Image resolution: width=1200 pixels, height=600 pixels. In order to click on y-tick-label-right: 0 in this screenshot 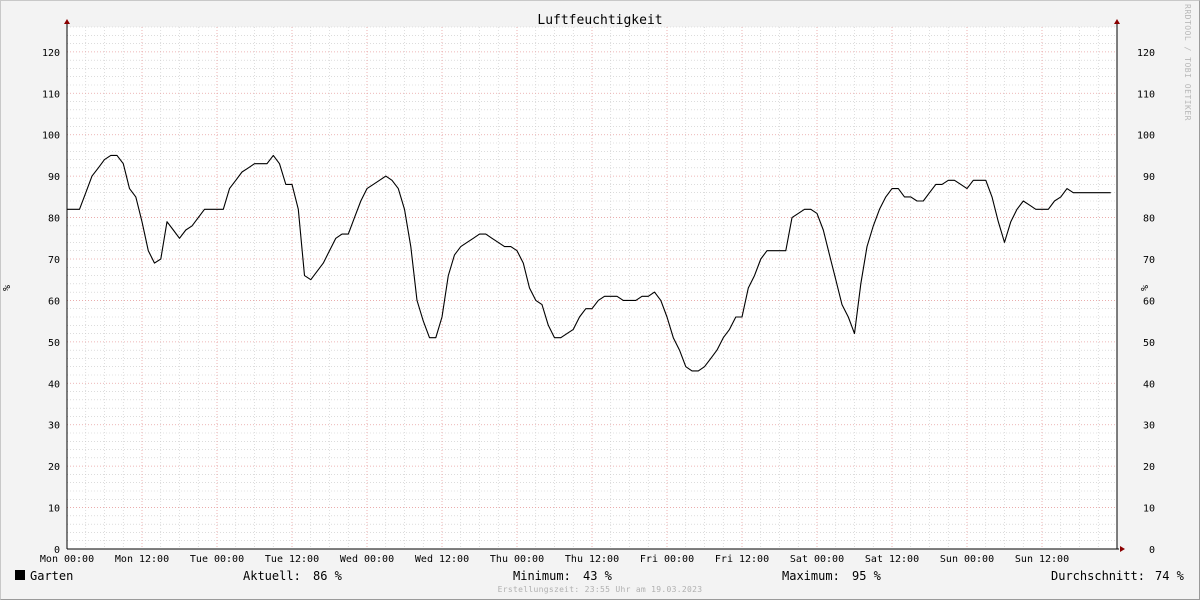, I will do `click(1152, 550)`.